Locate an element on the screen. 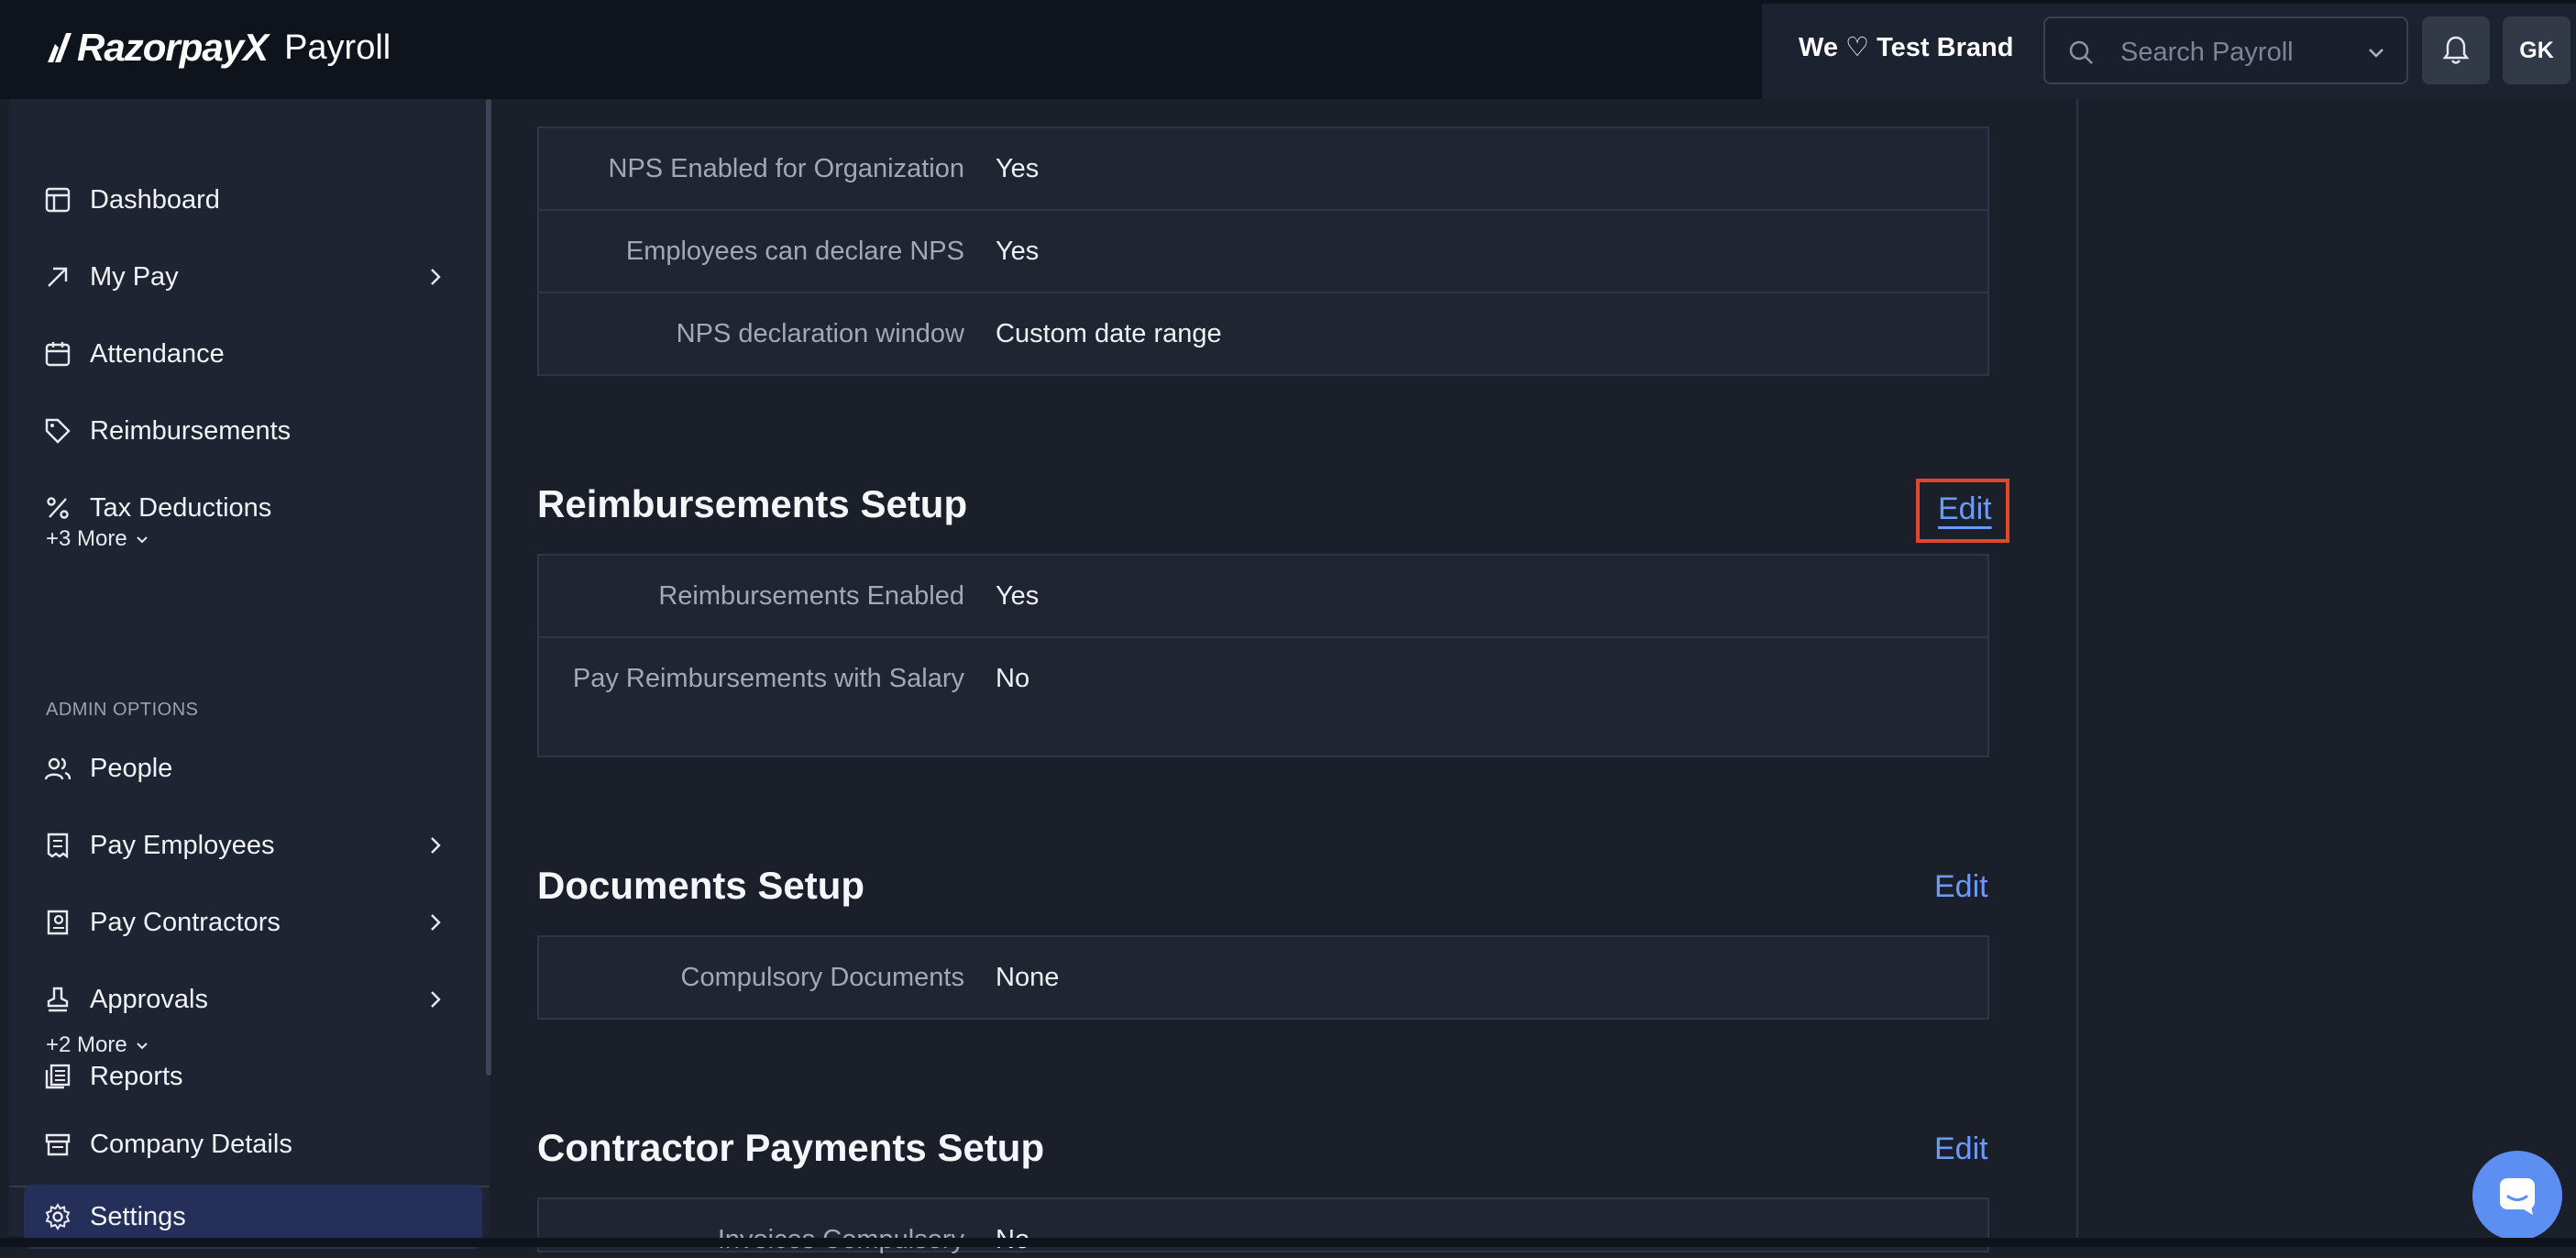 This screenshot has width=2576, height=1258. sidebar-item-pay-contractors: Pay Contractors is located at coordinates (250, 923).